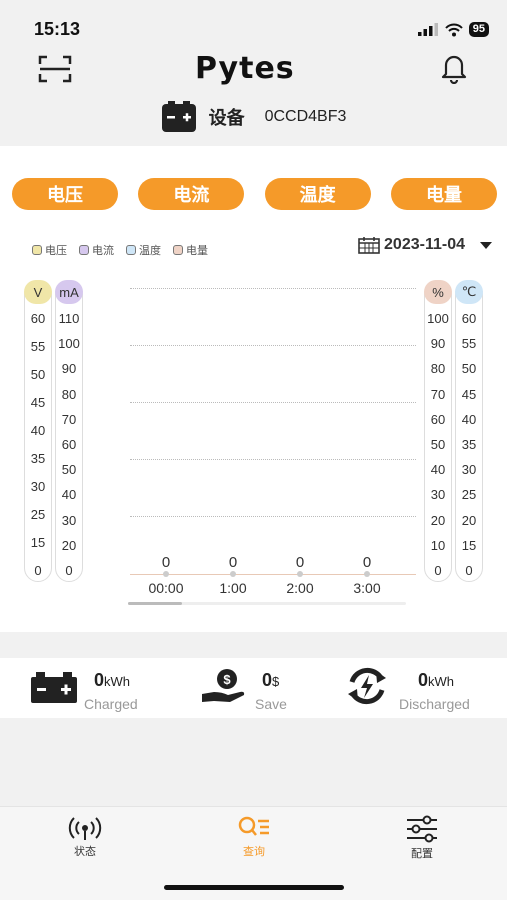 This screenshot has width=507, height=900. Describe the element at coordinates (267, 603) in the screenshot. I see `chart-scrollbar` at that location.